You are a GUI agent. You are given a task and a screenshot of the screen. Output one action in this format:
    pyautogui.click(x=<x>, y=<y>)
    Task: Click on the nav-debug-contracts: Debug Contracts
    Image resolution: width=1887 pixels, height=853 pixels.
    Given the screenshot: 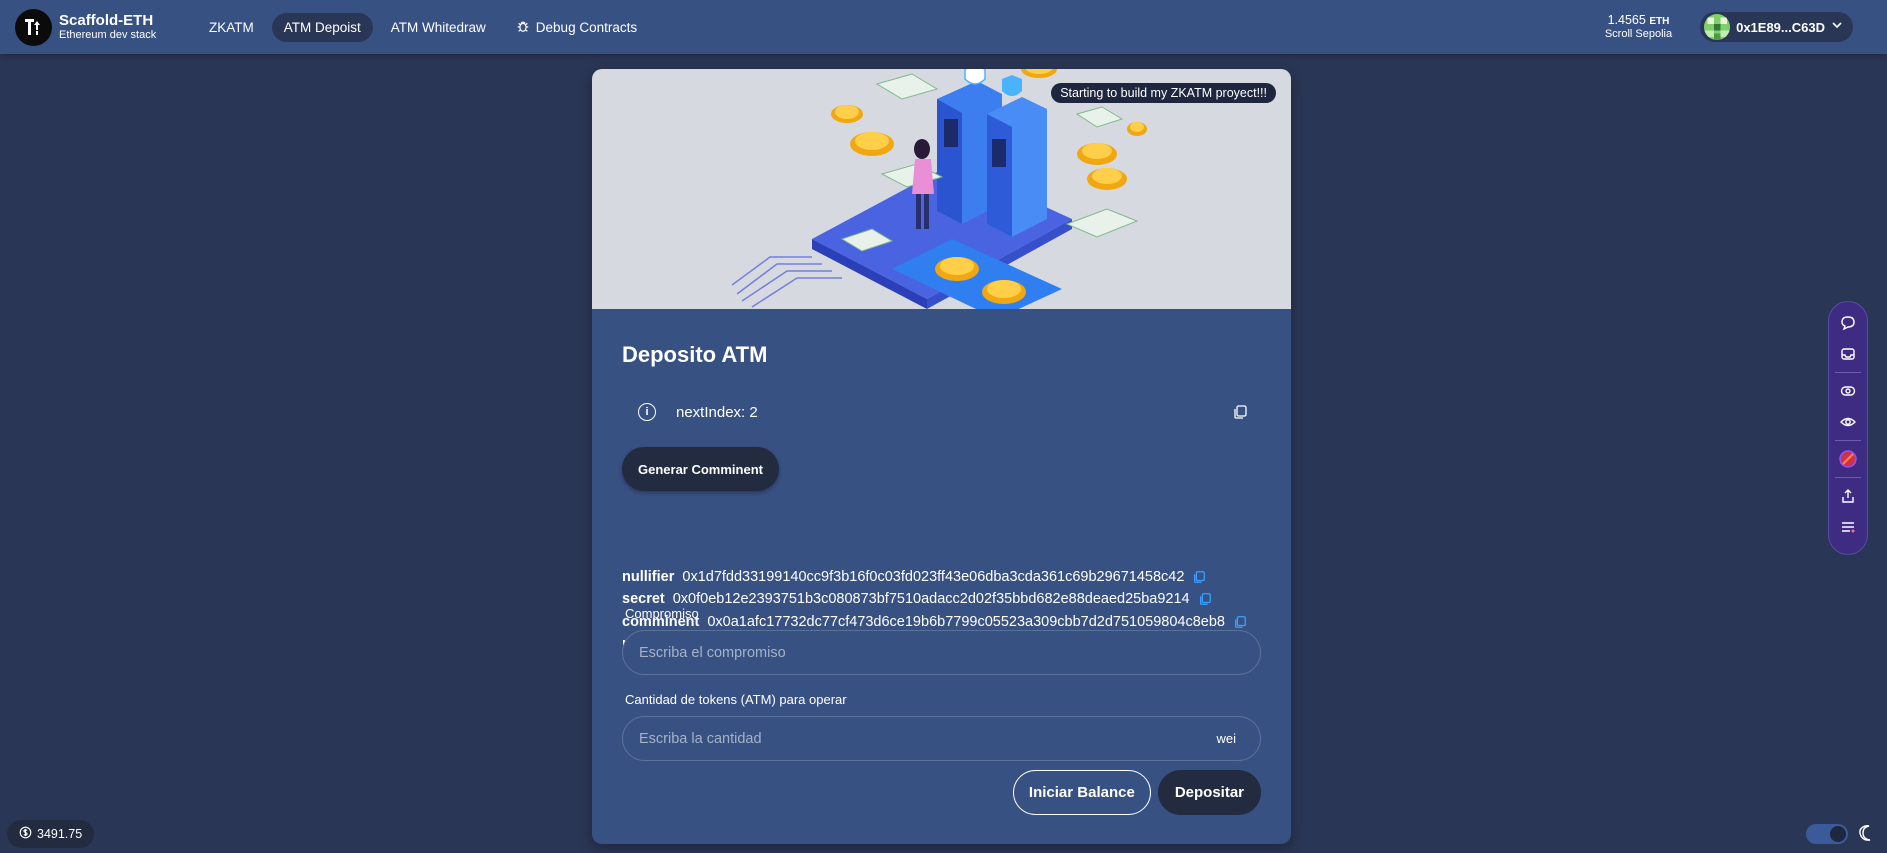 What is the action you would take?
    pyautogui.click(x=576, y=27)
    